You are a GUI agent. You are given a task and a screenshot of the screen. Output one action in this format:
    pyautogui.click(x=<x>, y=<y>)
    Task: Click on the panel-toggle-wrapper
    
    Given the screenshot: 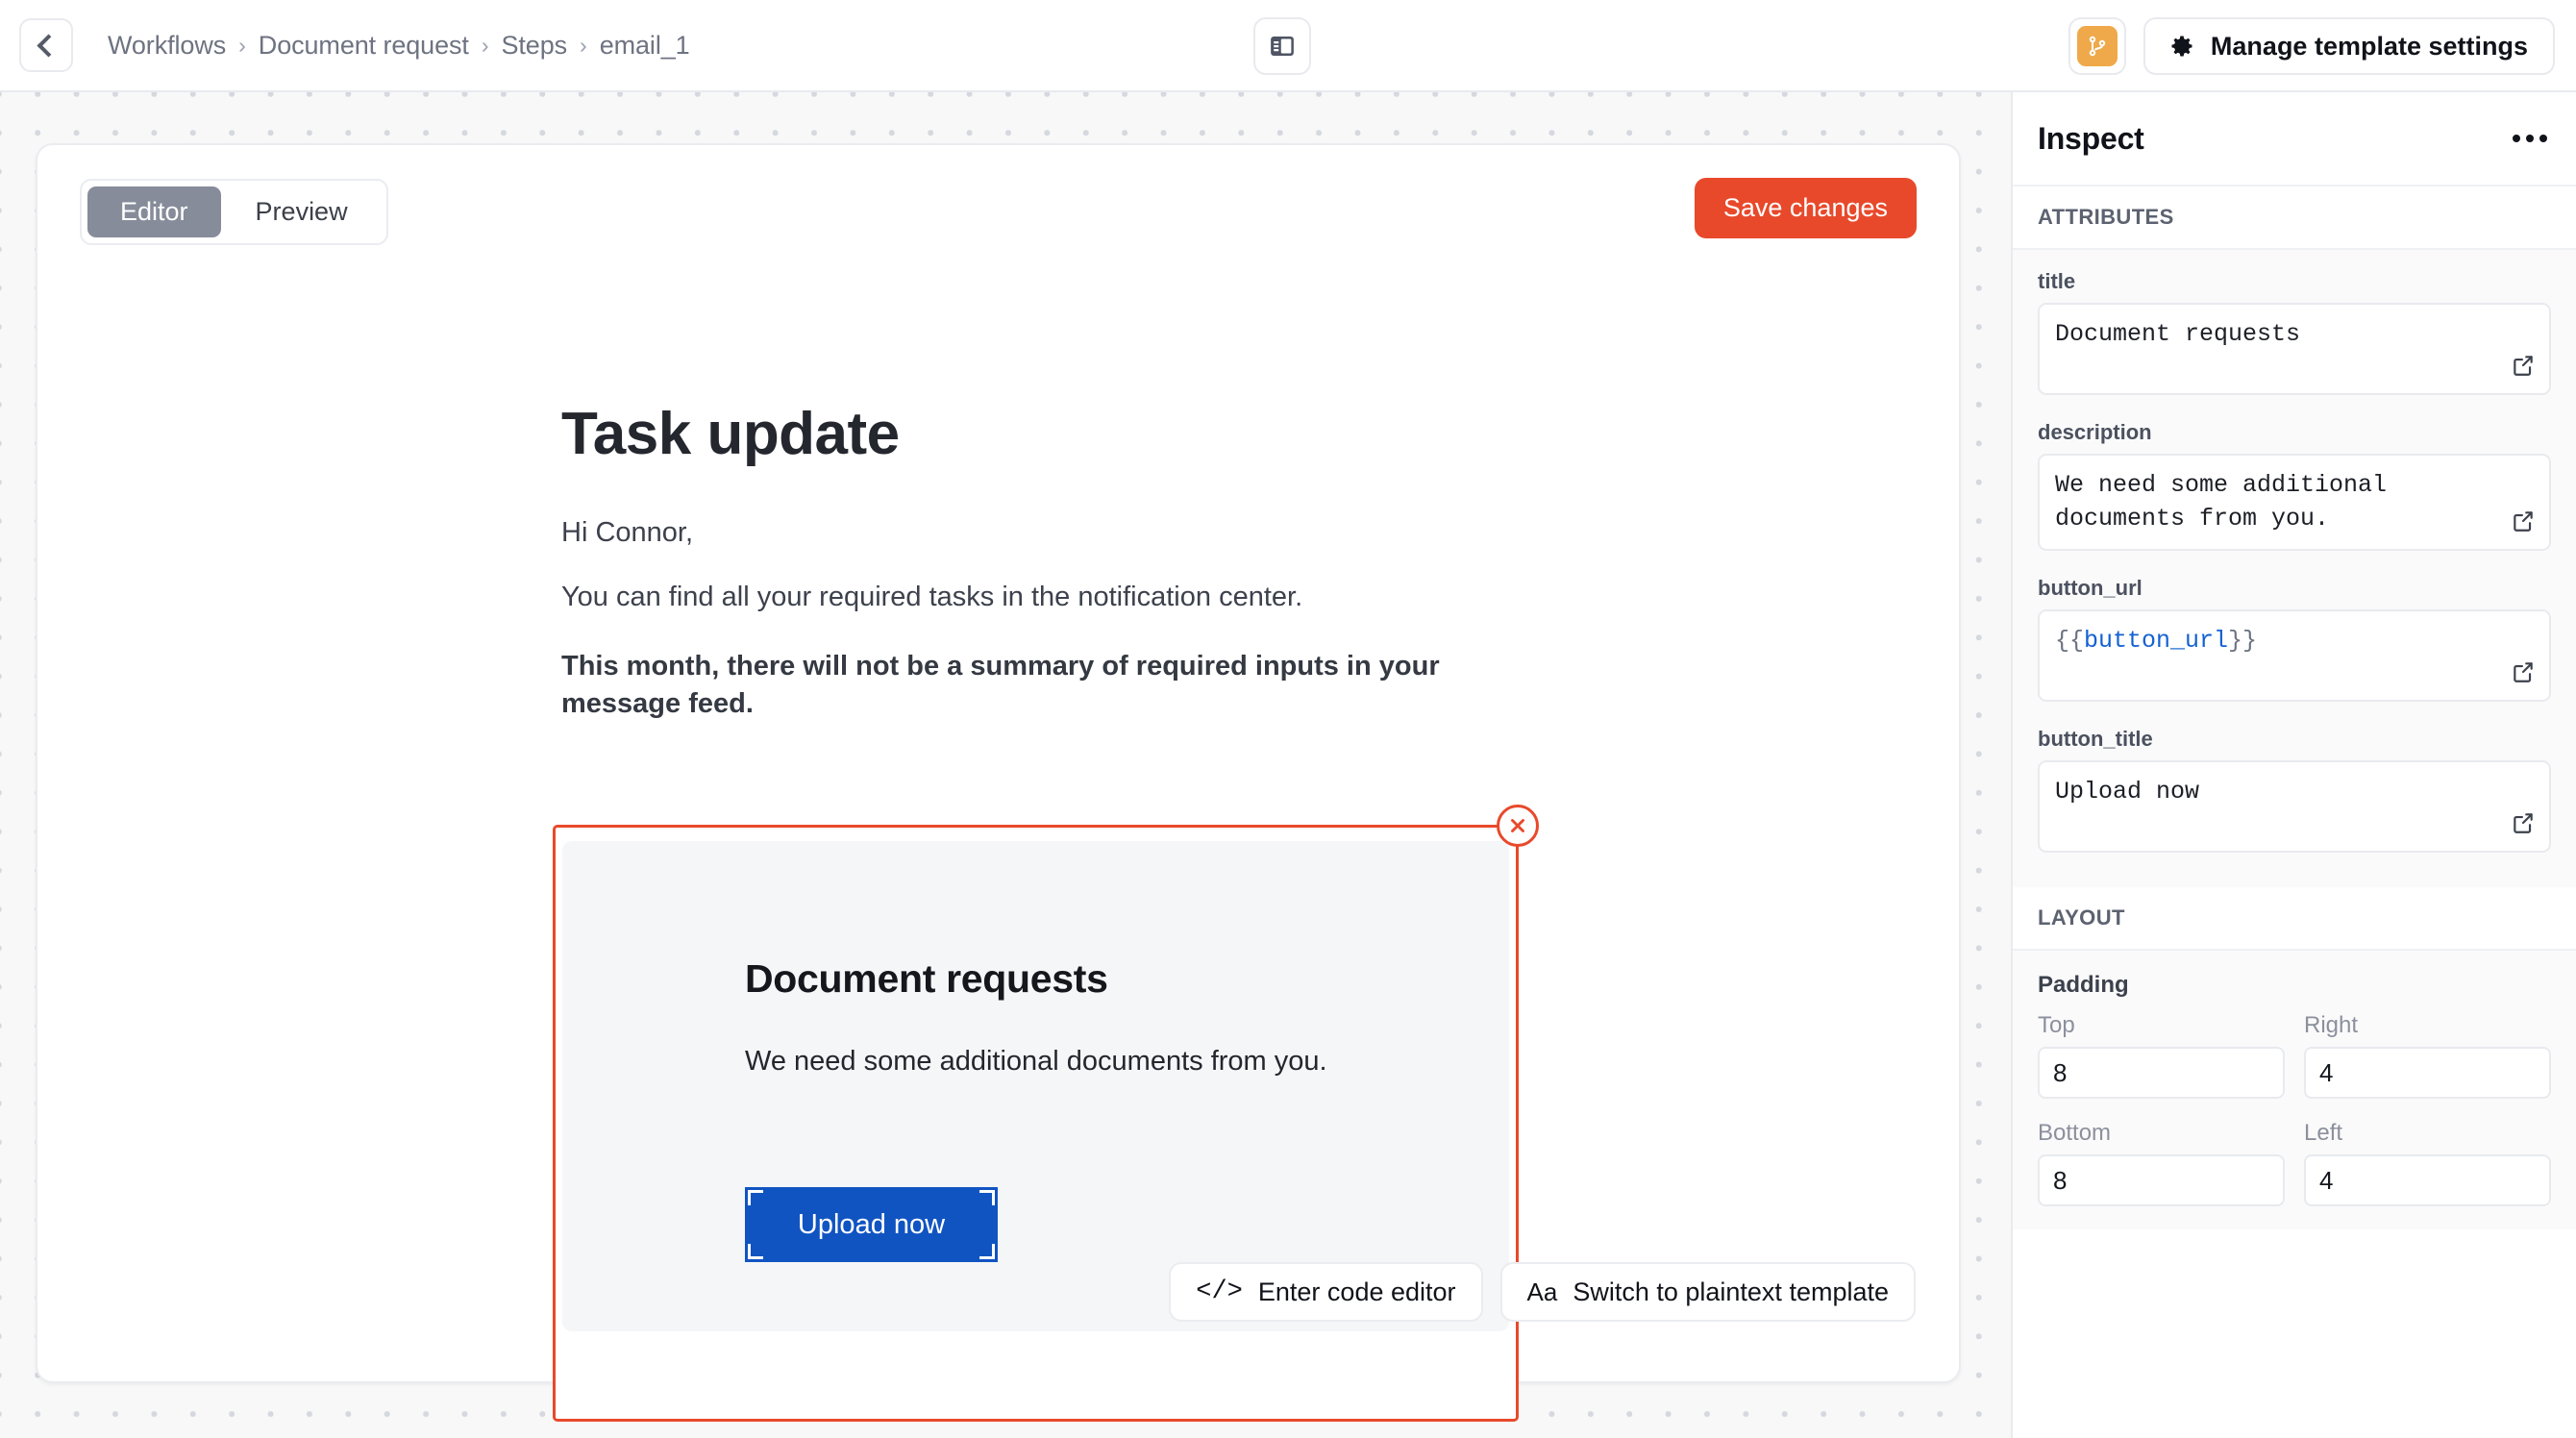 What is the action you would take?
    pyautogui.click(x=1282, y=46)
    